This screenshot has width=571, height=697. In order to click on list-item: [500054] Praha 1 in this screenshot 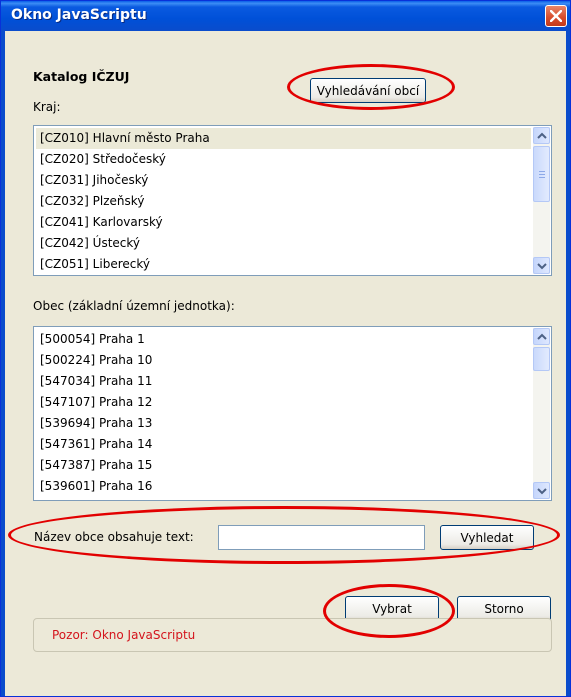, I will do `click(283, 339)`.